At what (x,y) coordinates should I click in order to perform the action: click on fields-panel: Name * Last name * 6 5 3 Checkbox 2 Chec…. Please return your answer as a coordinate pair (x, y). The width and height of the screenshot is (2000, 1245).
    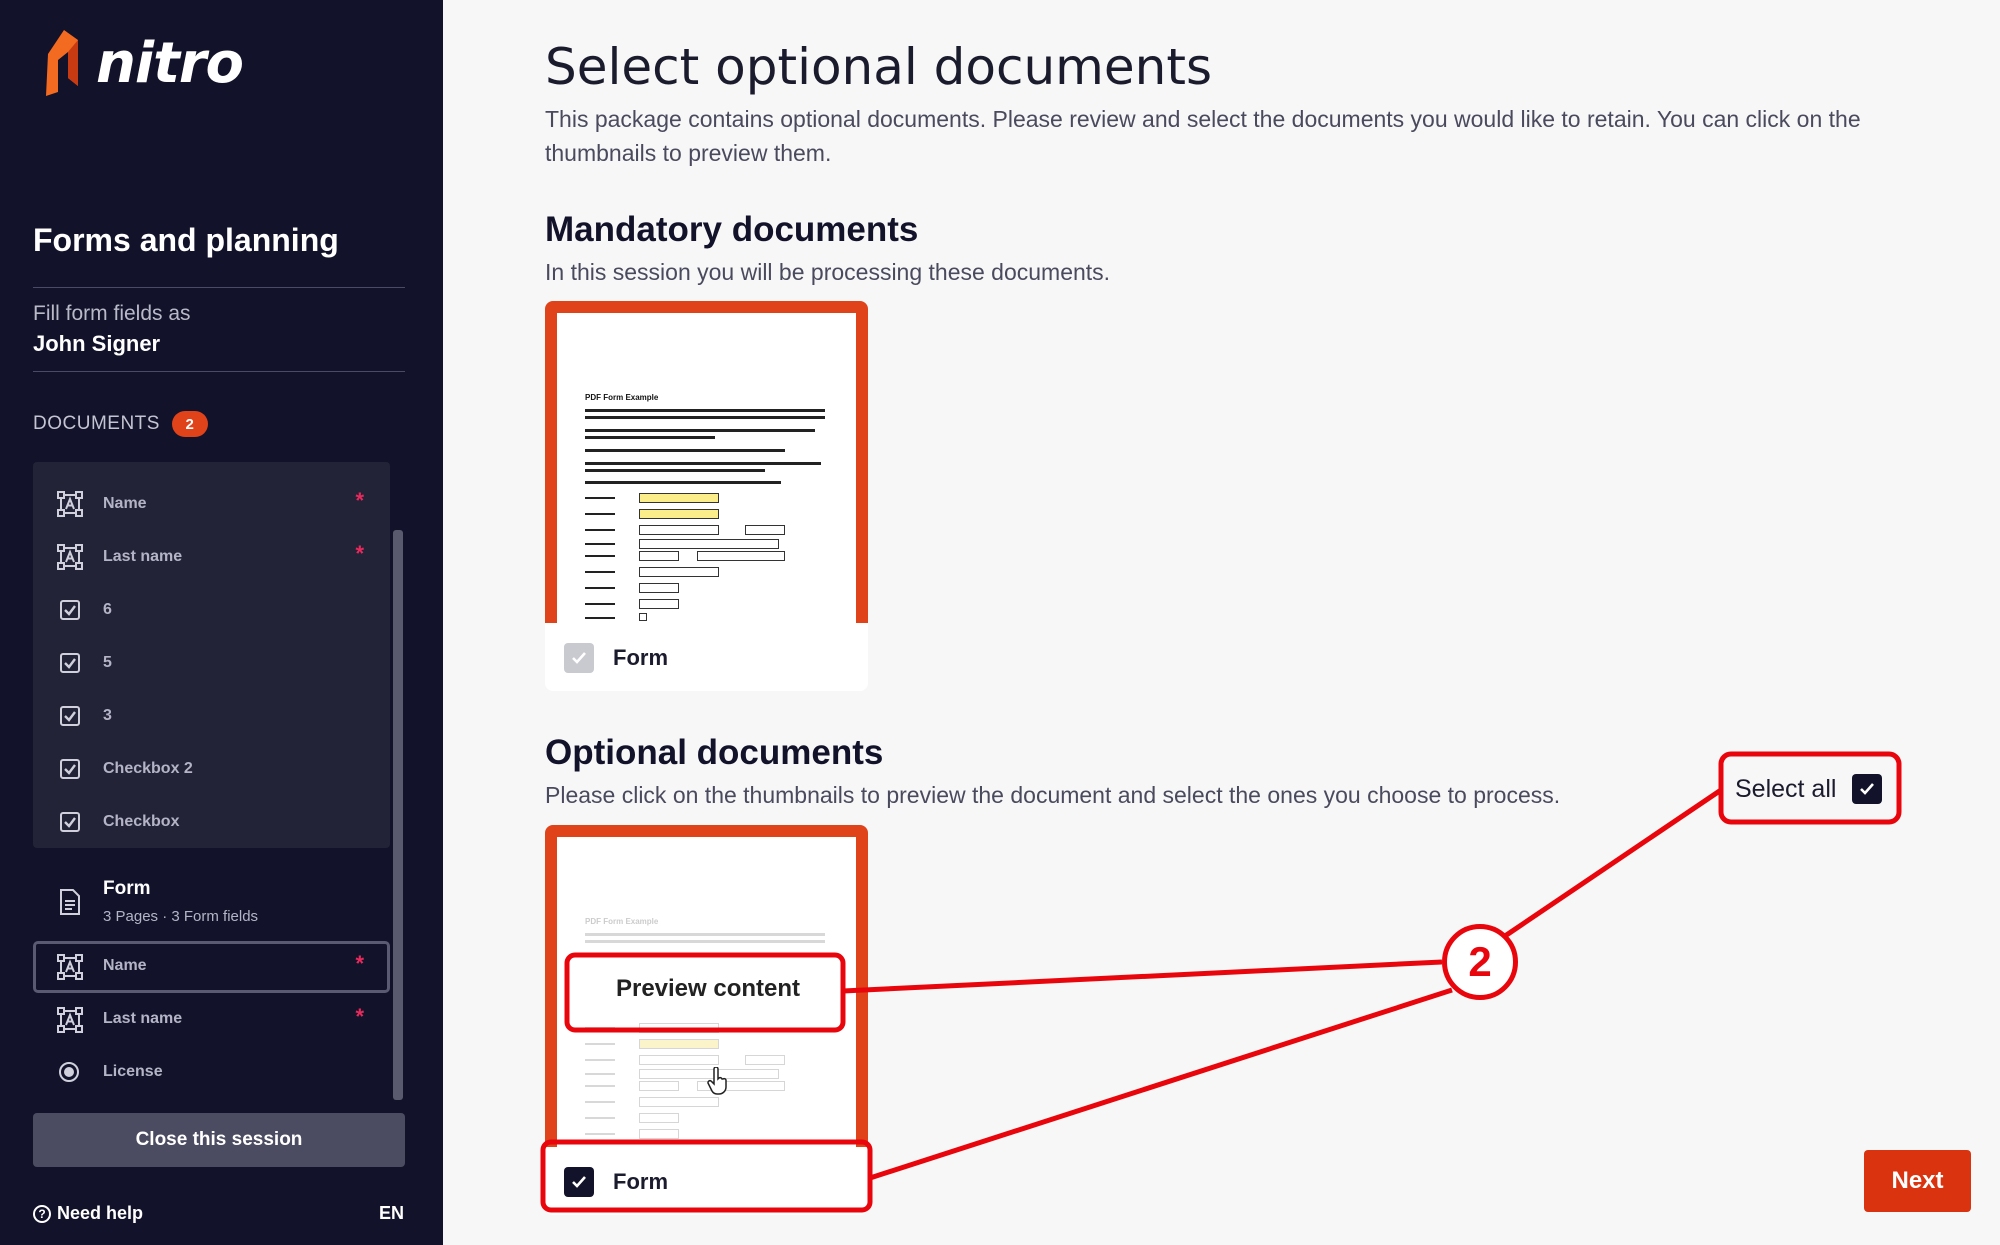
    Looking at the image, I should click on (211, 655).